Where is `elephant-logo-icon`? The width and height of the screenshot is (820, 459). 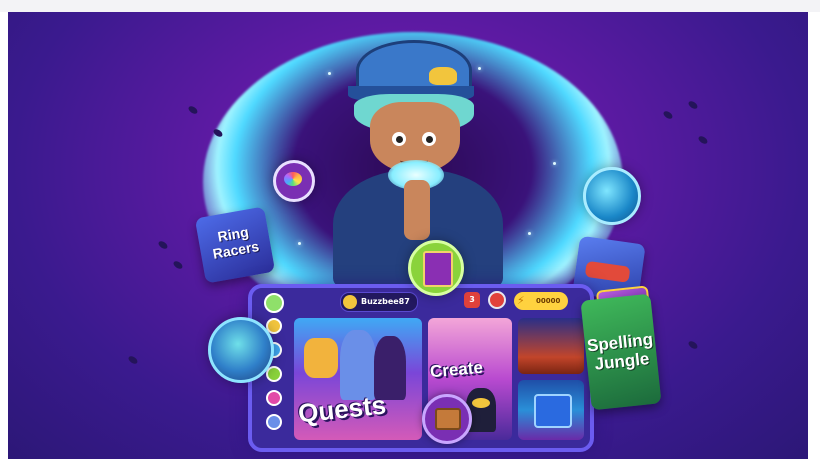 elephant-logo-icon is located at coordinates (443, 76).